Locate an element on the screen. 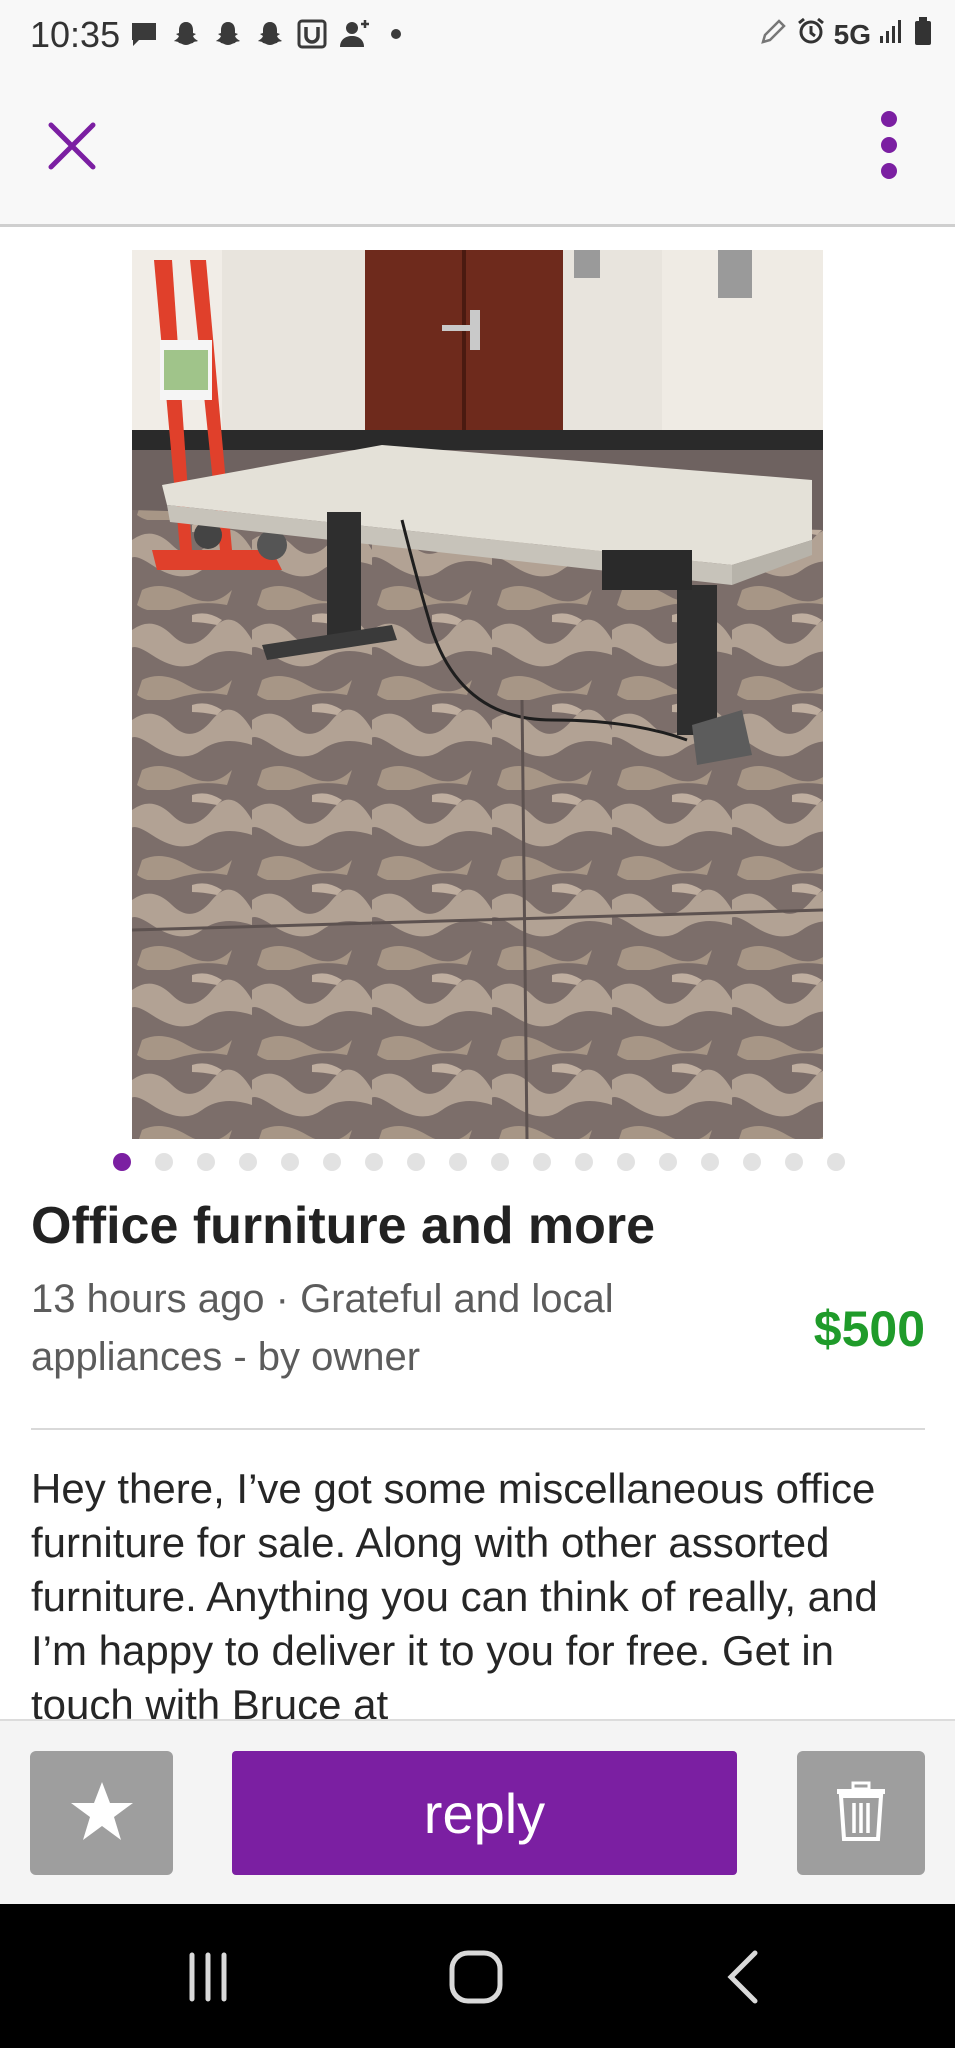  system-nav-bar is located at coordinates (477, 1976).